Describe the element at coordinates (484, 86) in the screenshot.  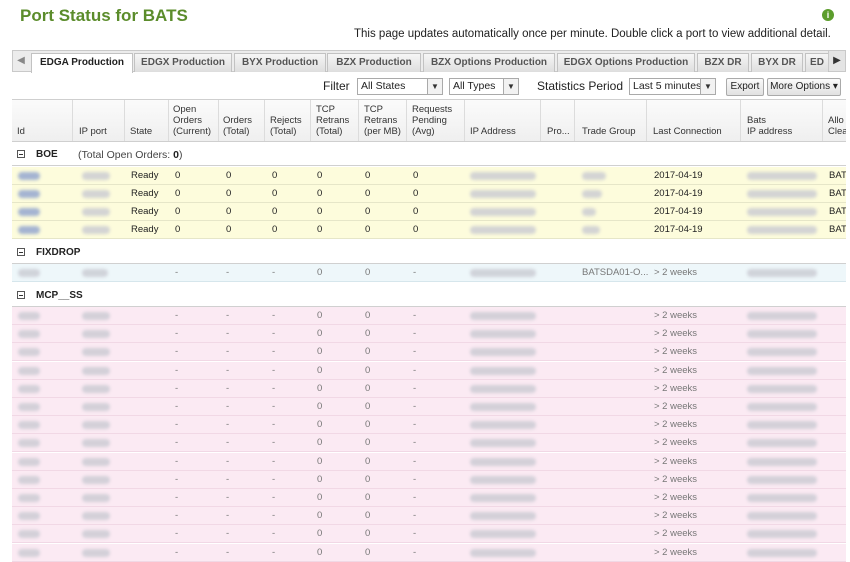
I see `type-filter-select: All Types ▼` at that location.